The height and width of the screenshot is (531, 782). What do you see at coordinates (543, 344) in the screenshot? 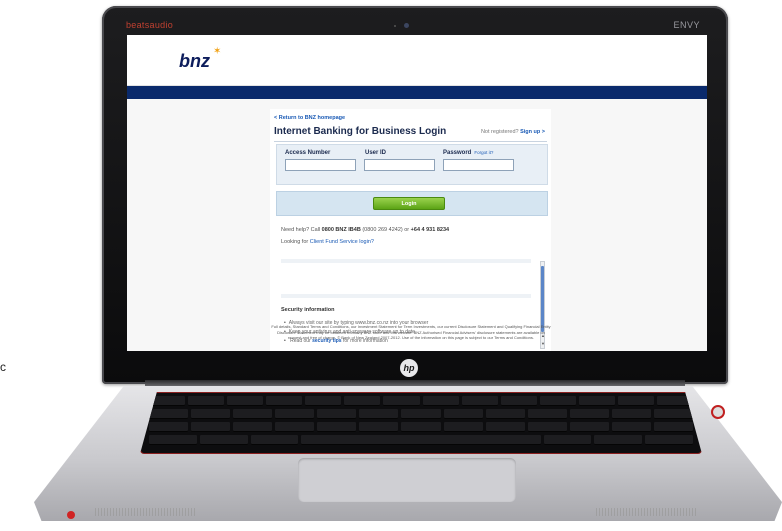
I see `scroll-down-arrow-icon: ▼` at bounding box center [543, 344].